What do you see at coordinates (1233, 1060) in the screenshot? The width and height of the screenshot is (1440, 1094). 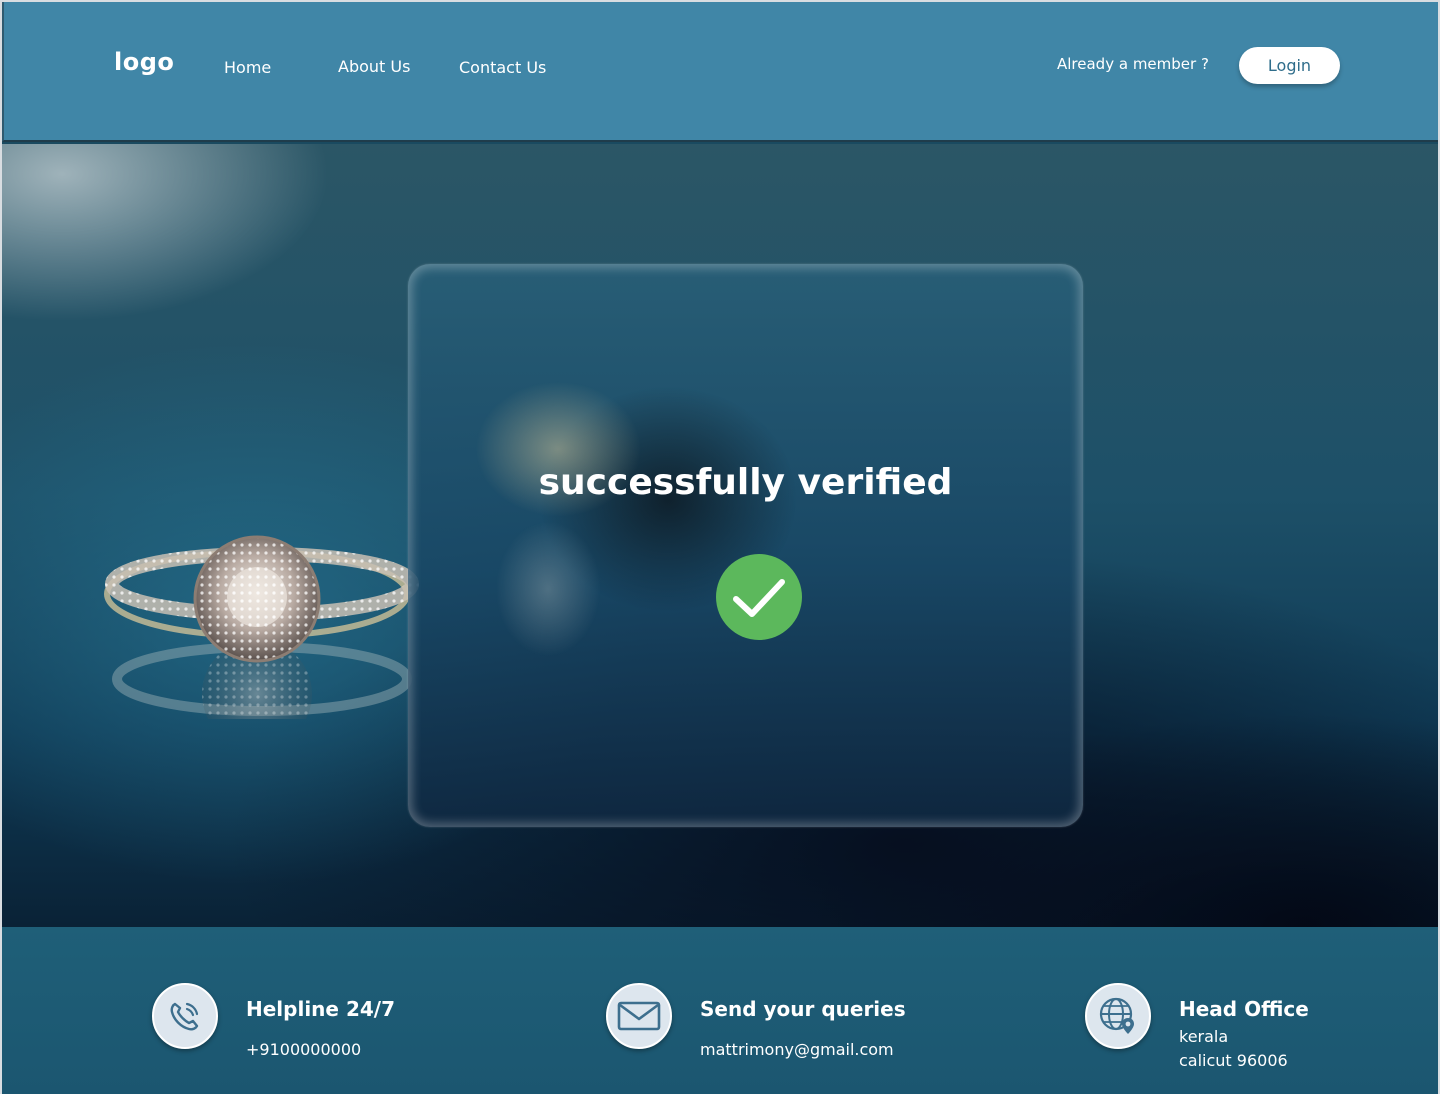 I see `office-city: calicut 96006` at bounding box center [1233, 1060].